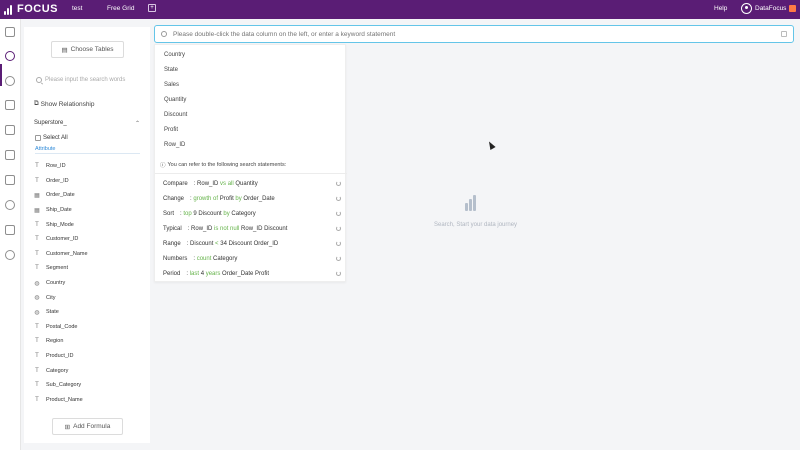 The height and width of the screenshot is (450, 800). What do you see at coordinates (88, 181) in the screenshot?
I see `field-item: T Order_ID` at bounding box center [88, 181].